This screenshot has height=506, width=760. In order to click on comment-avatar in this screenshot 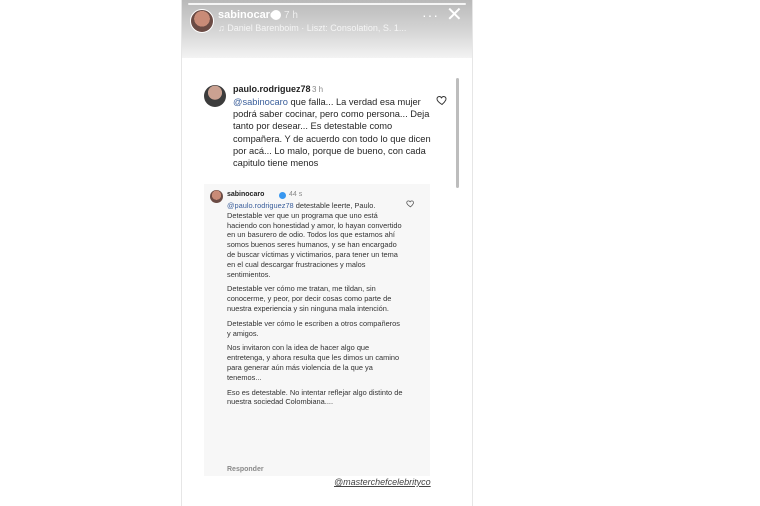, I will do `click(215, 96)`.